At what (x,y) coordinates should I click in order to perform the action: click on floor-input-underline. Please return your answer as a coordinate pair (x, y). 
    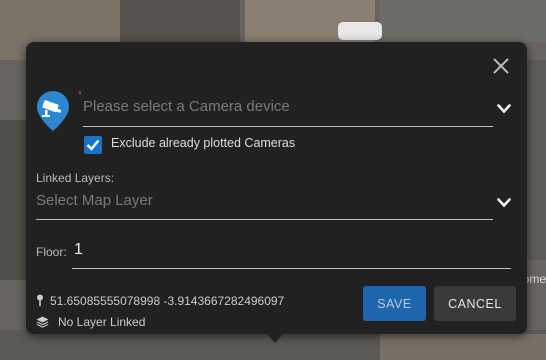
    Looking at the image, I should click on (291, 268).